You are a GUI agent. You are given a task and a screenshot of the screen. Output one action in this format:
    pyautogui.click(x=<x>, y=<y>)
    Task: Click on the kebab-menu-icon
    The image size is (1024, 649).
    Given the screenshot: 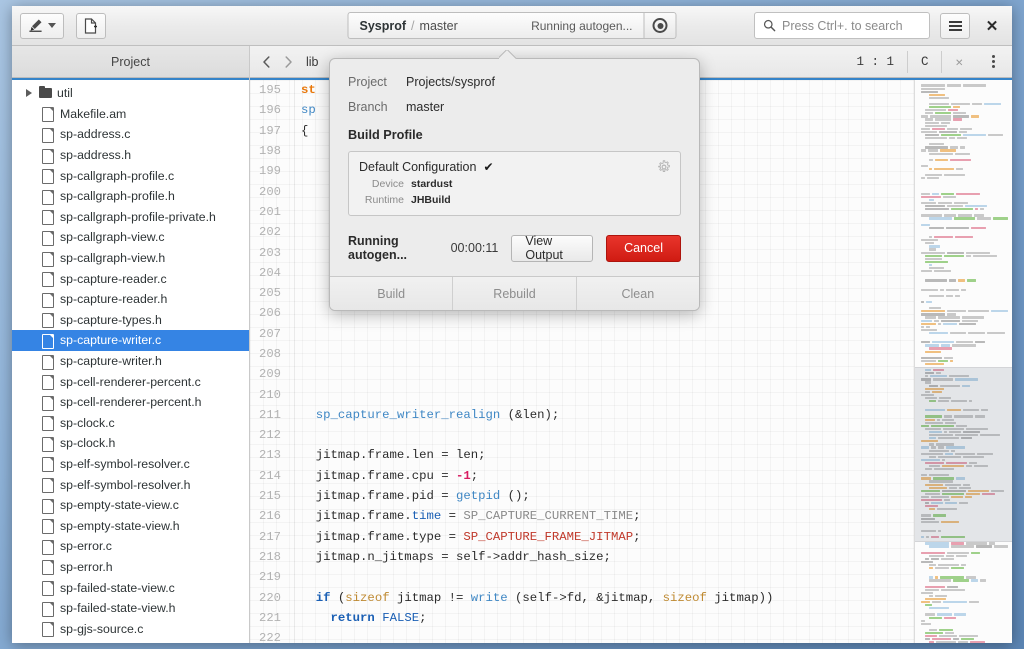 What is the action you would take?
    pyautogui.click(x=993, y=62)
    